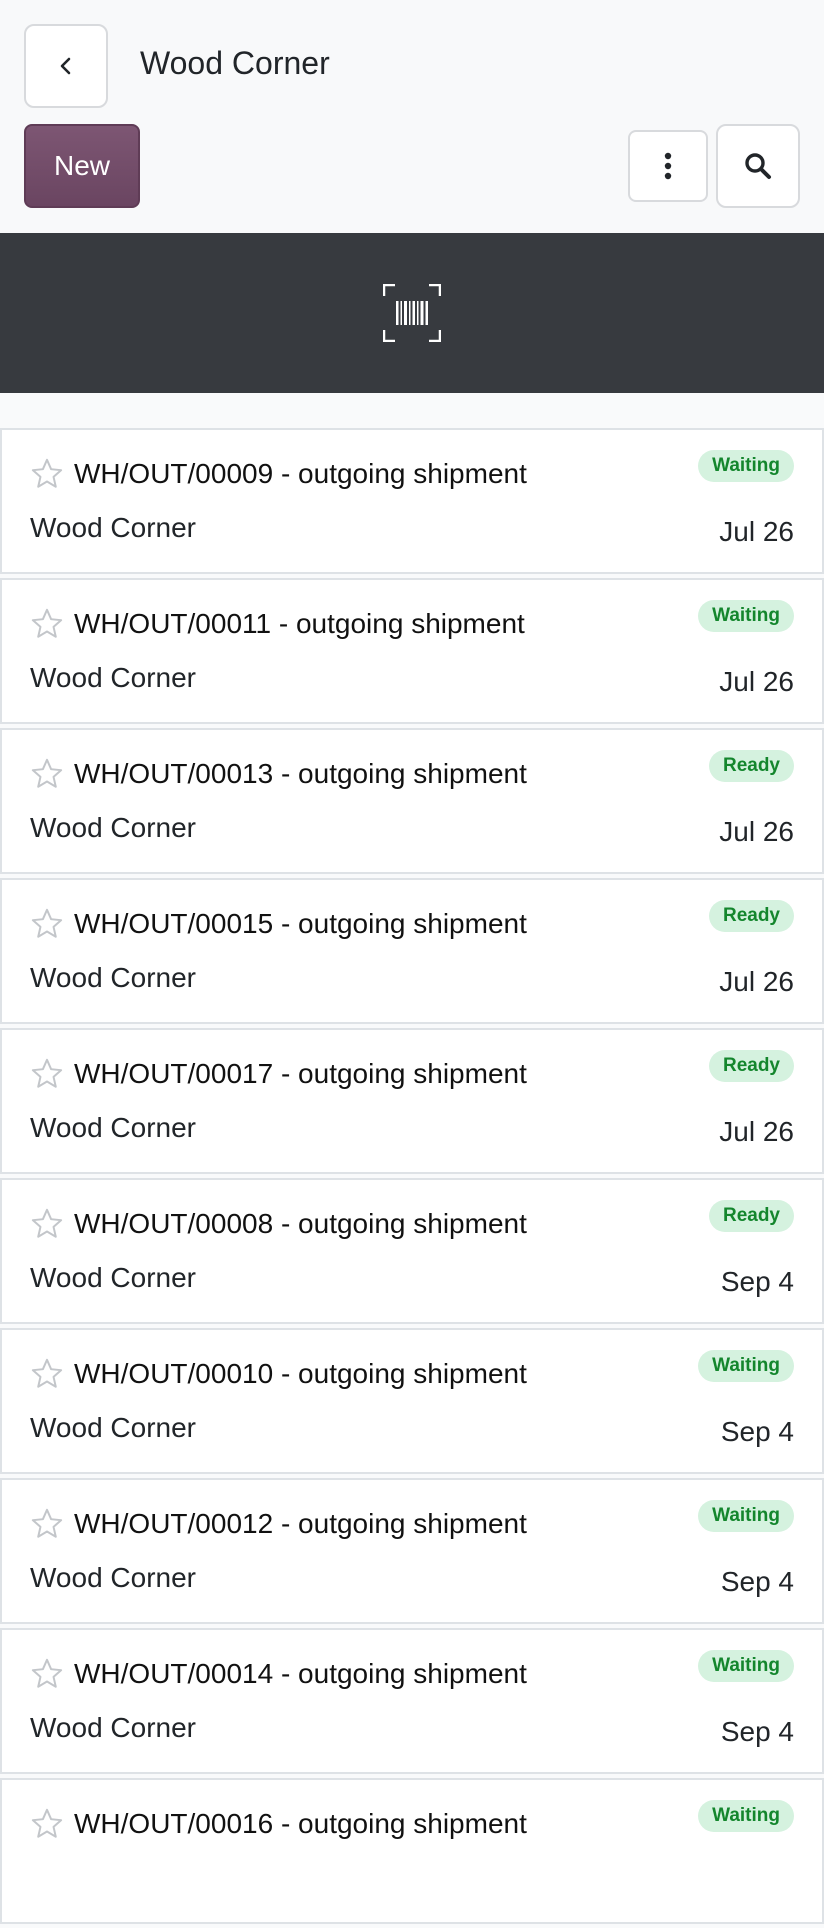  Describe the element at coordinates (300, 773) in the screenshot. I see `transfer-reference: WH/OUT/00013 - outgoing shipment` at that location.